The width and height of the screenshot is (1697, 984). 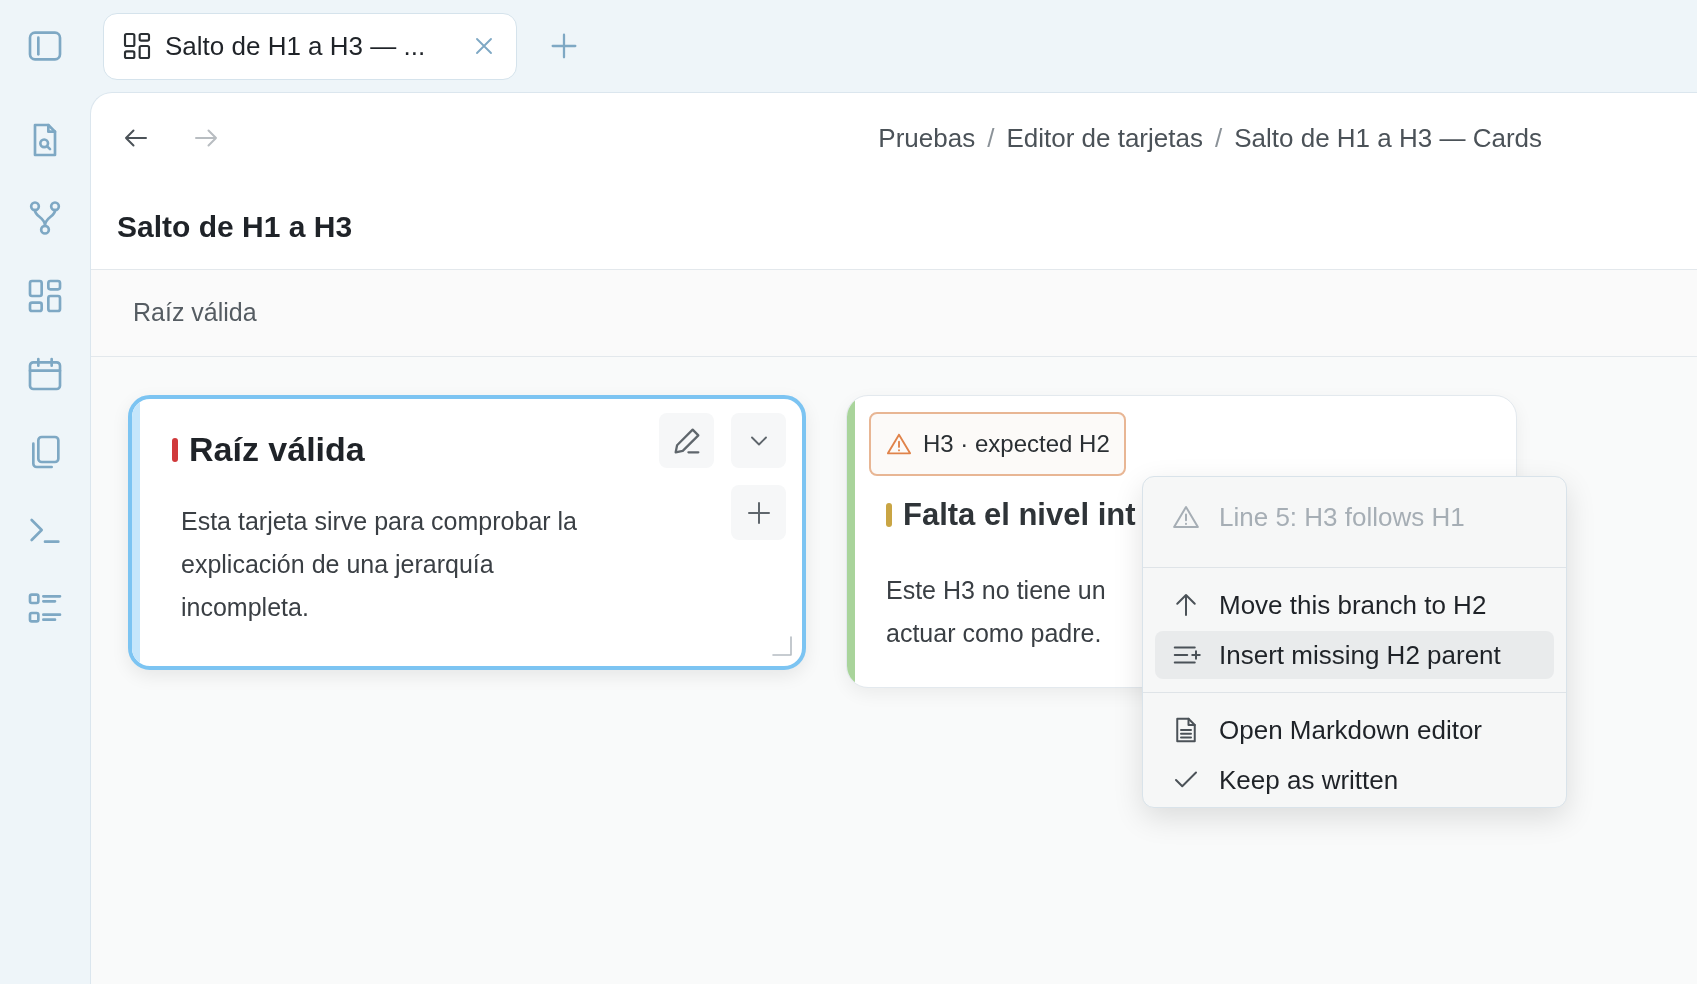 What do you see at coordinates (994, 633) in the screenshot?
I see `card-text: actuar como padre.` at bounding box center [994, 633].